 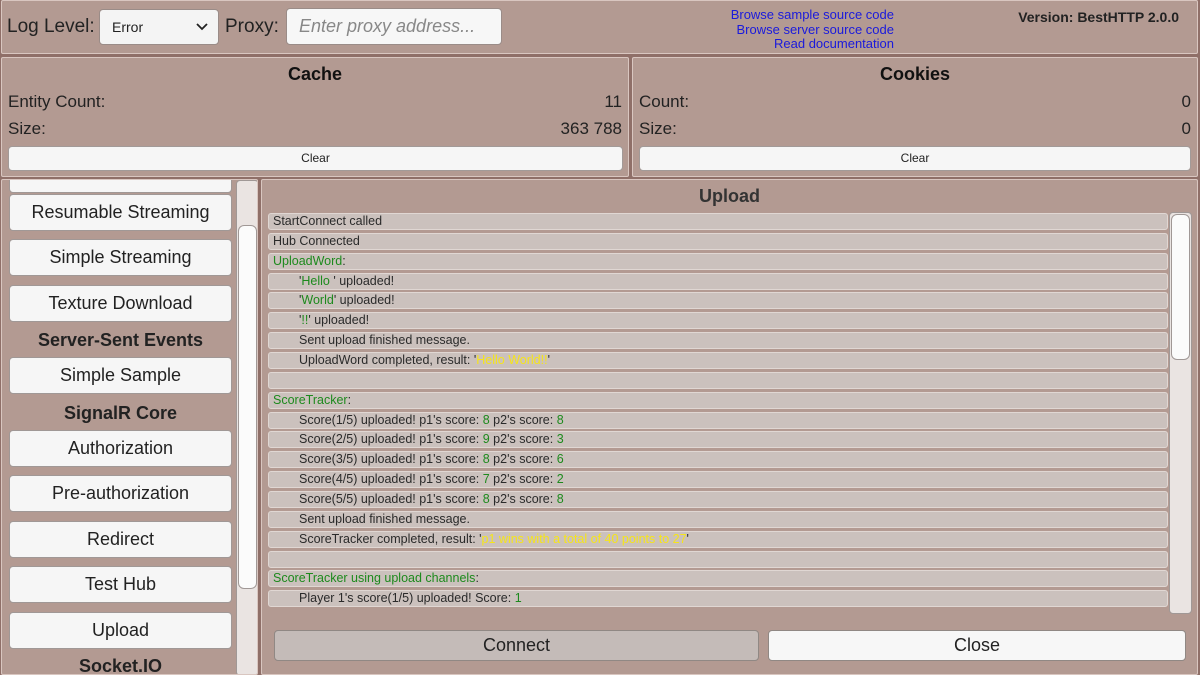 I want to click on sidebar-scrollbar-thumb, so click(x=247, y=407).